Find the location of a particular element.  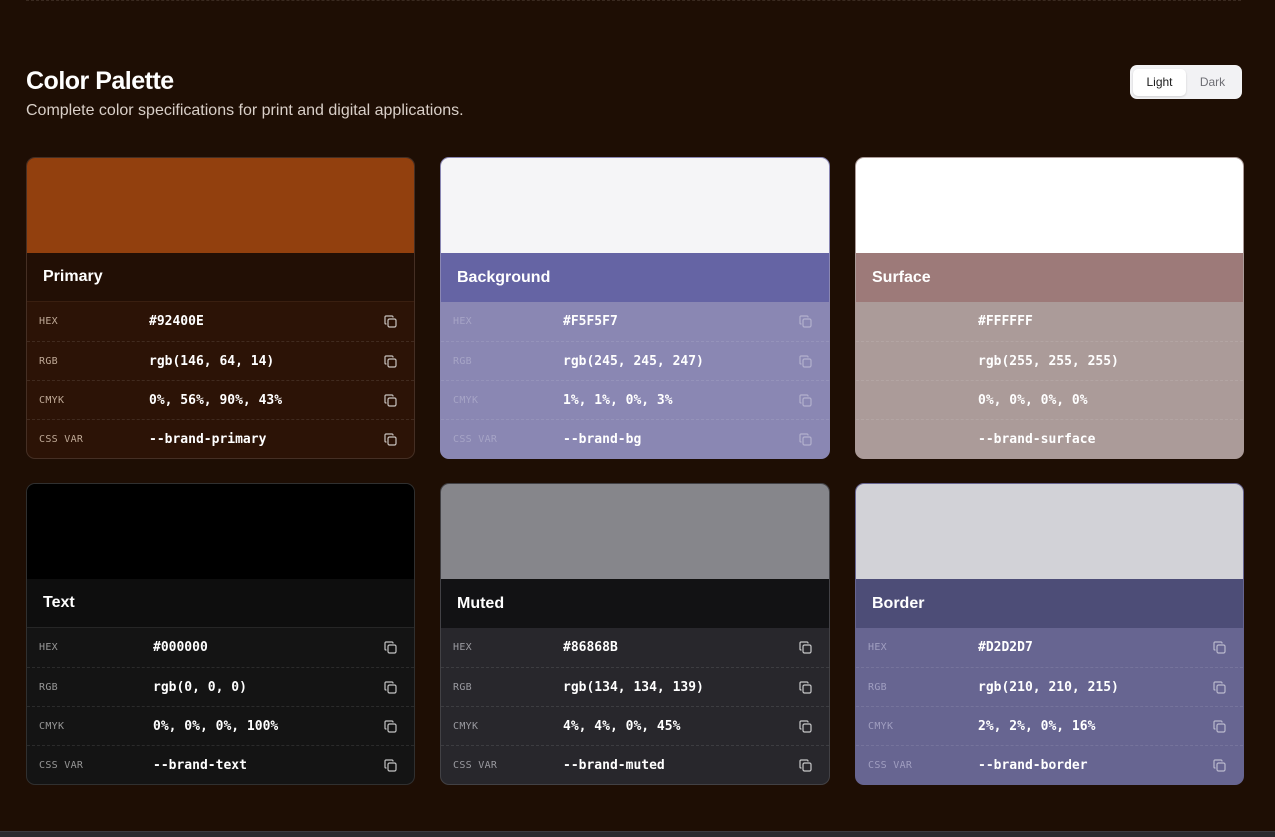

color-name: Muted is located at coordinates (635, 603).